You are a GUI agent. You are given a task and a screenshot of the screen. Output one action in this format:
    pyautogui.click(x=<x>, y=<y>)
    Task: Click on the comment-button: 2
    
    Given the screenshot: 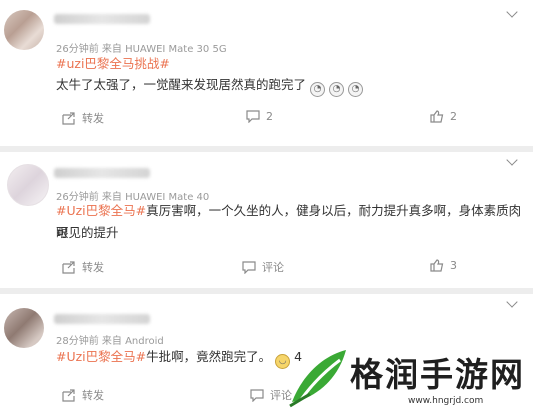 What is the action you would take?
    pyautogui.click(x=259, y=116)
    